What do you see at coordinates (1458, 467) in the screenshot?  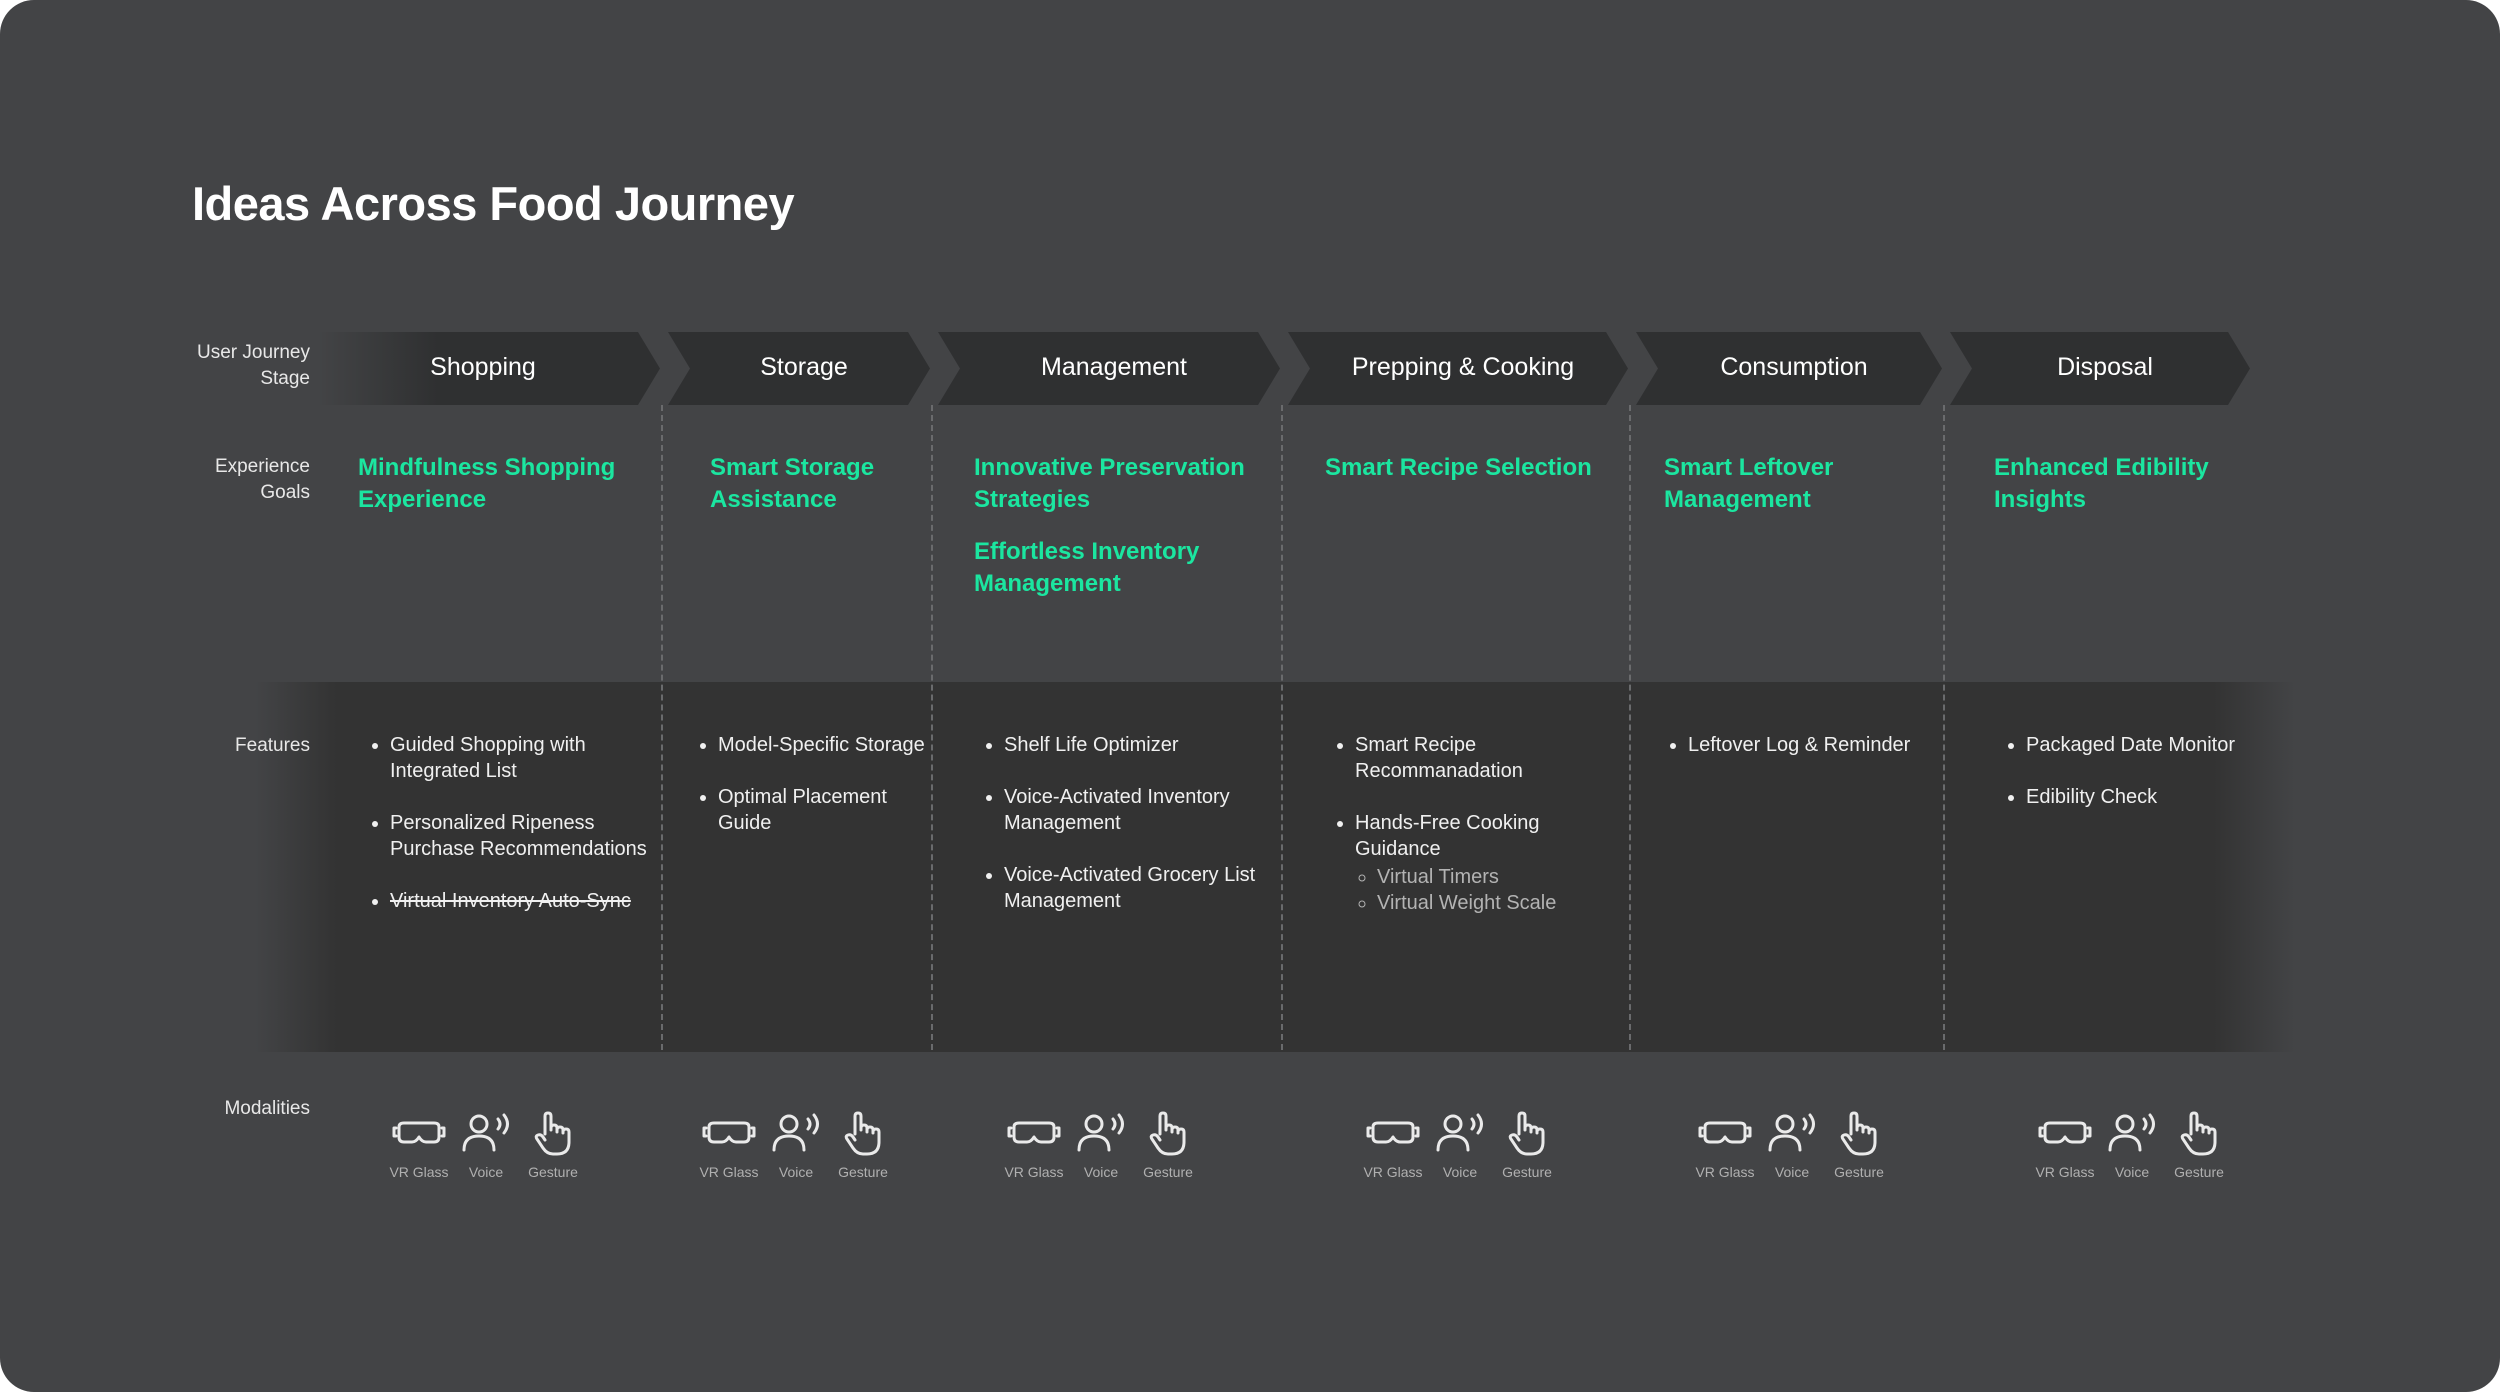 I see `experience-goal: Smart Recipe Selection` at bounding box center [1458, 467].